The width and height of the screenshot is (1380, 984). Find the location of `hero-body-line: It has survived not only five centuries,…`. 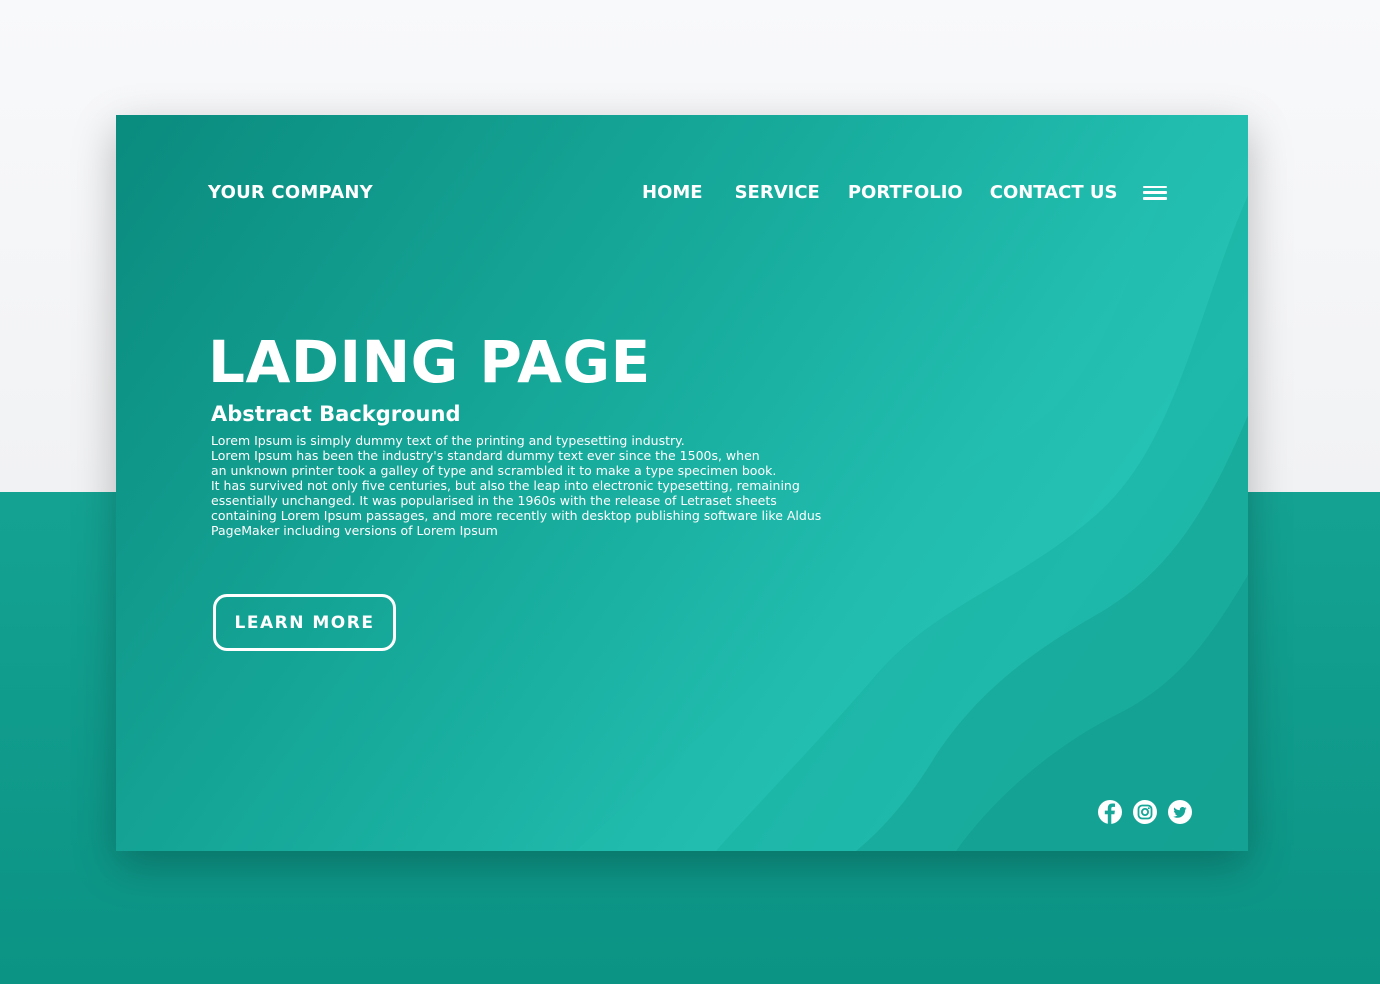

hero-body-line: It has survived not only five centuries,… is located at coordinates (505, 485).